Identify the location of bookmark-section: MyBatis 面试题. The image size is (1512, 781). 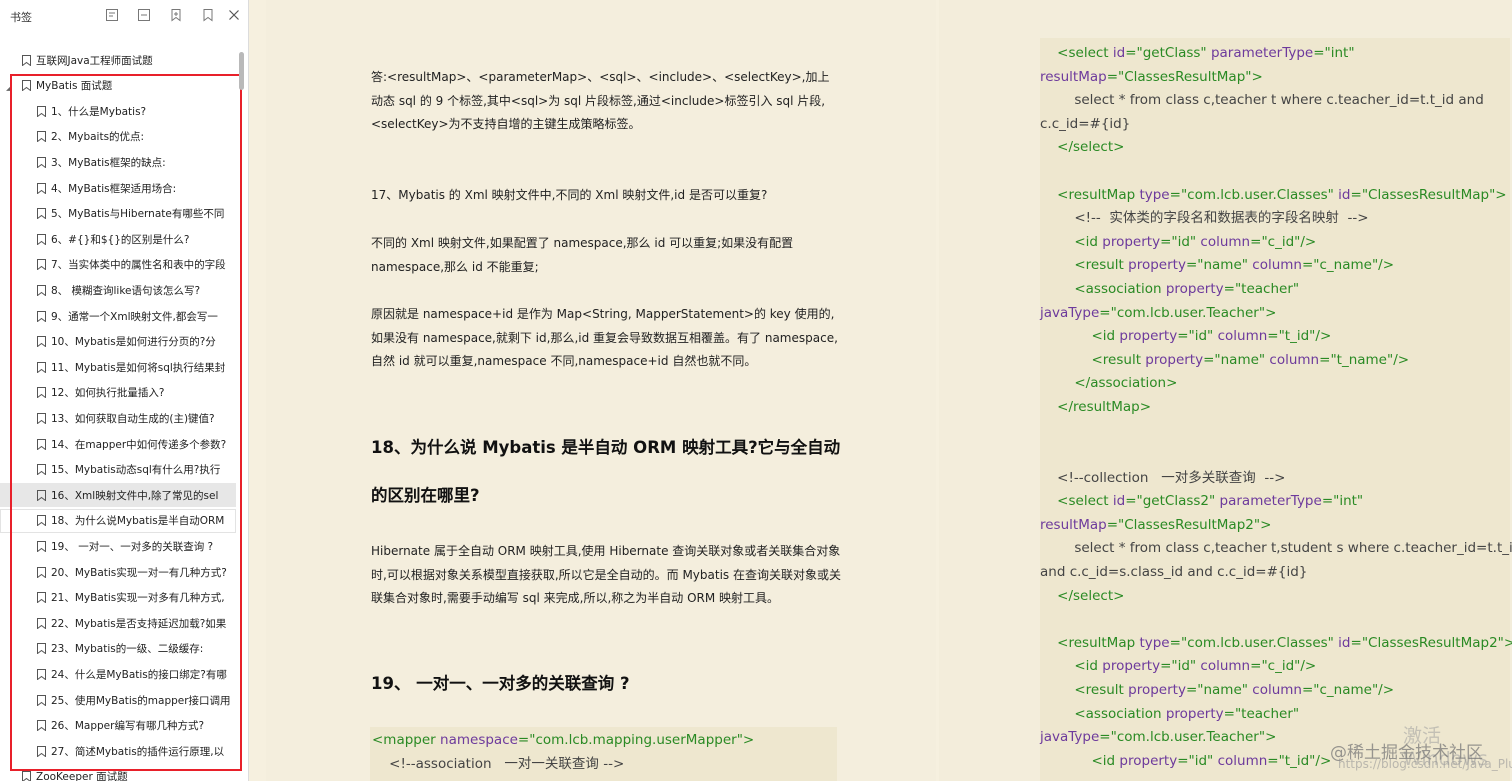
(118, 86).